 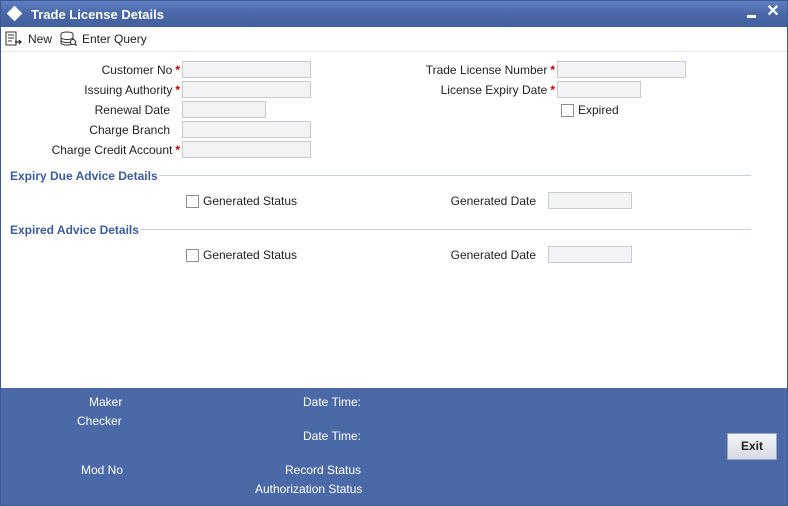 What do you see at coordinates (394, 14) in the screenshot?
I see `title-bar: Trade License Details ✕` at bounding box center [394, 14].